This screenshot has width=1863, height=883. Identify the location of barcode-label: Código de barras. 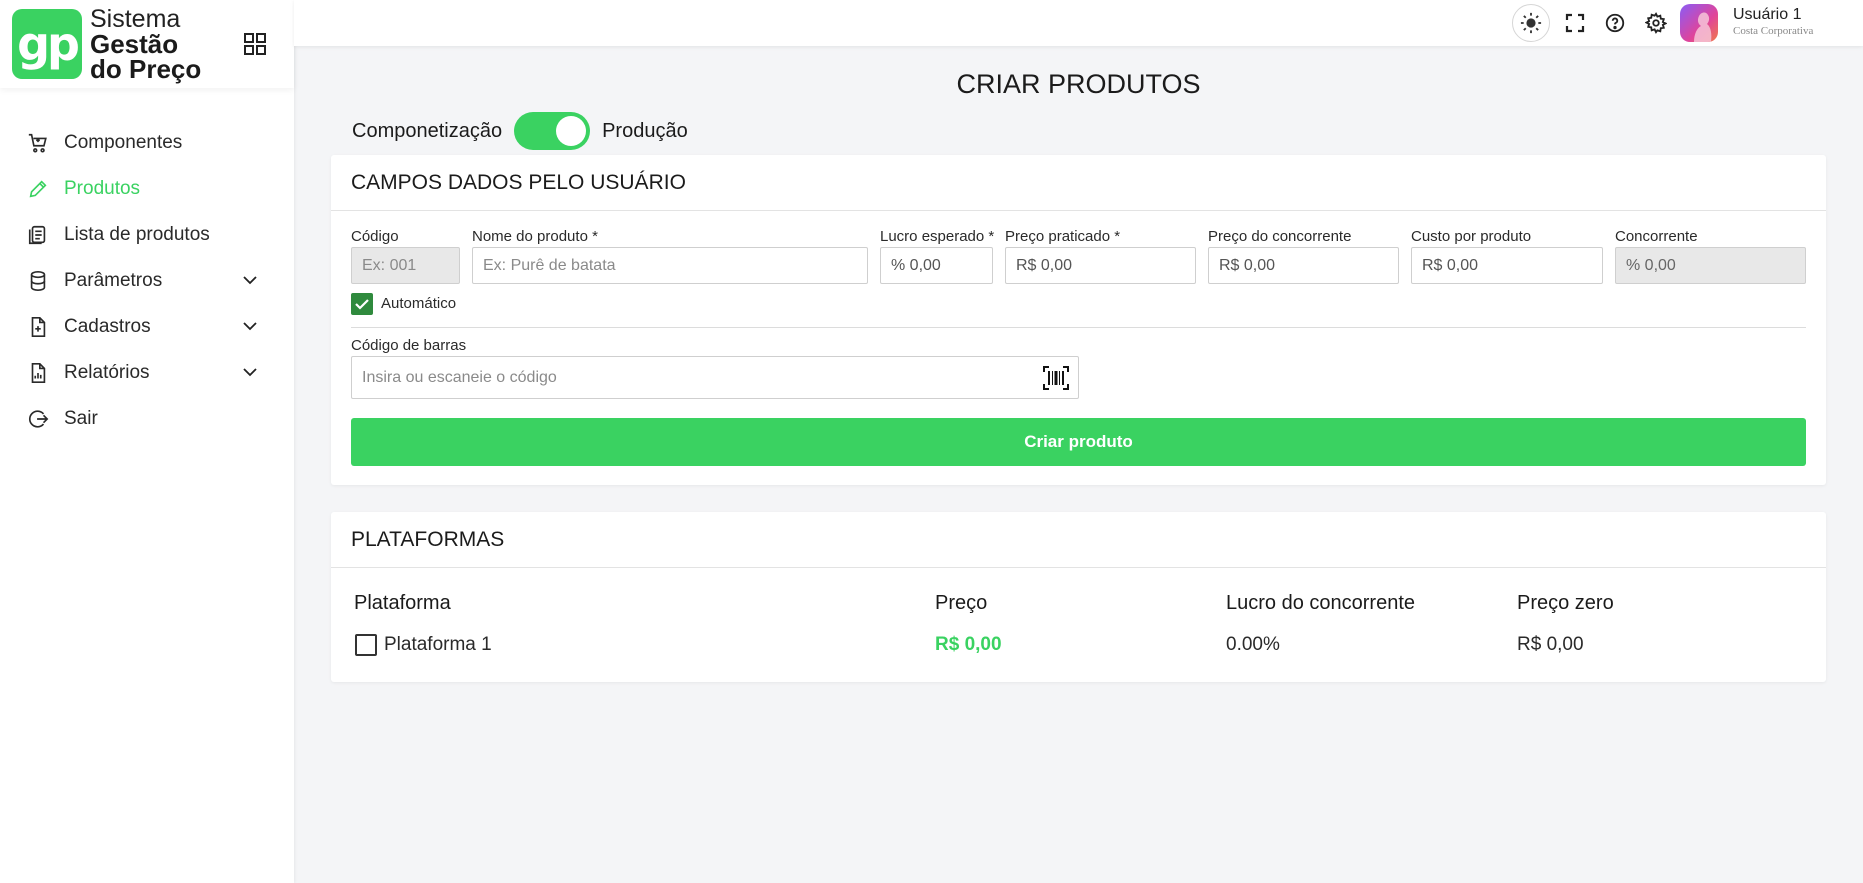
(409, 345).